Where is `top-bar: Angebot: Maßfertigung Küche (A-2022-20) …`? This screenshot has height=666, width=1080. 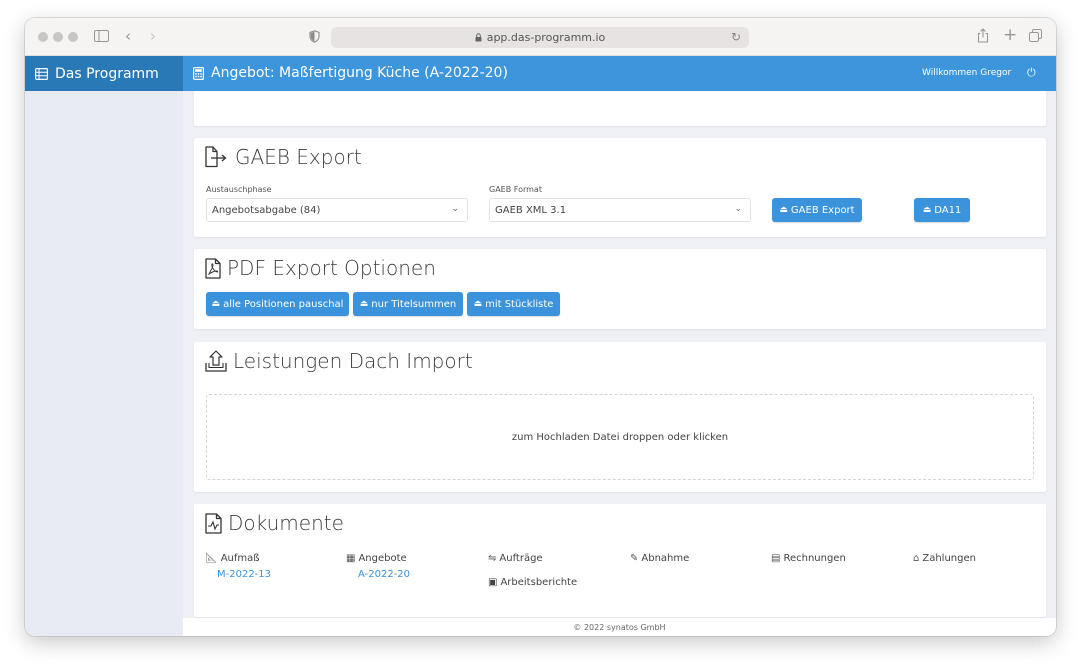 top-bar: Angebot: Maßfertigung Küche (A-2022-20) … is located at coordinates (619, 73).